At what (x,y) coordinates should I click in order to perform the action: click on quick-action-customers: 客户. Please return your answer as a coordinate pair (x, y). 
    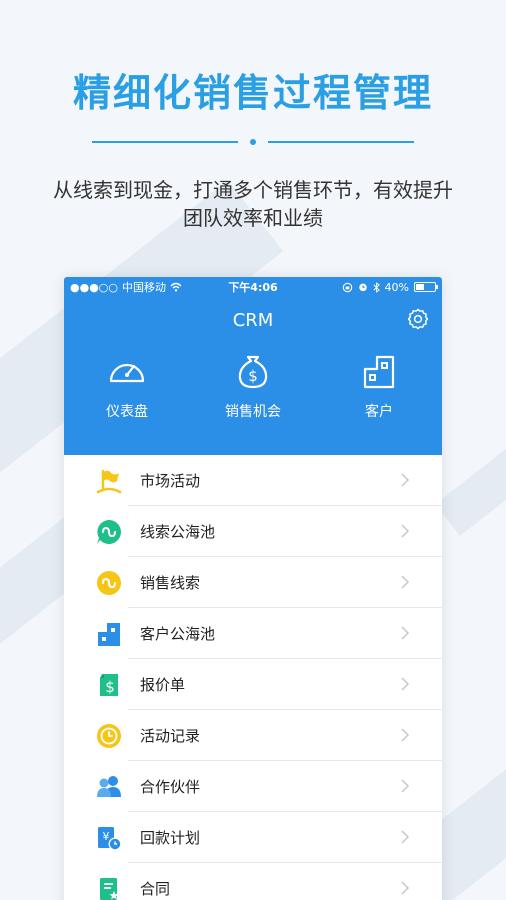
    Looking at the image, I should click on (379, 386).